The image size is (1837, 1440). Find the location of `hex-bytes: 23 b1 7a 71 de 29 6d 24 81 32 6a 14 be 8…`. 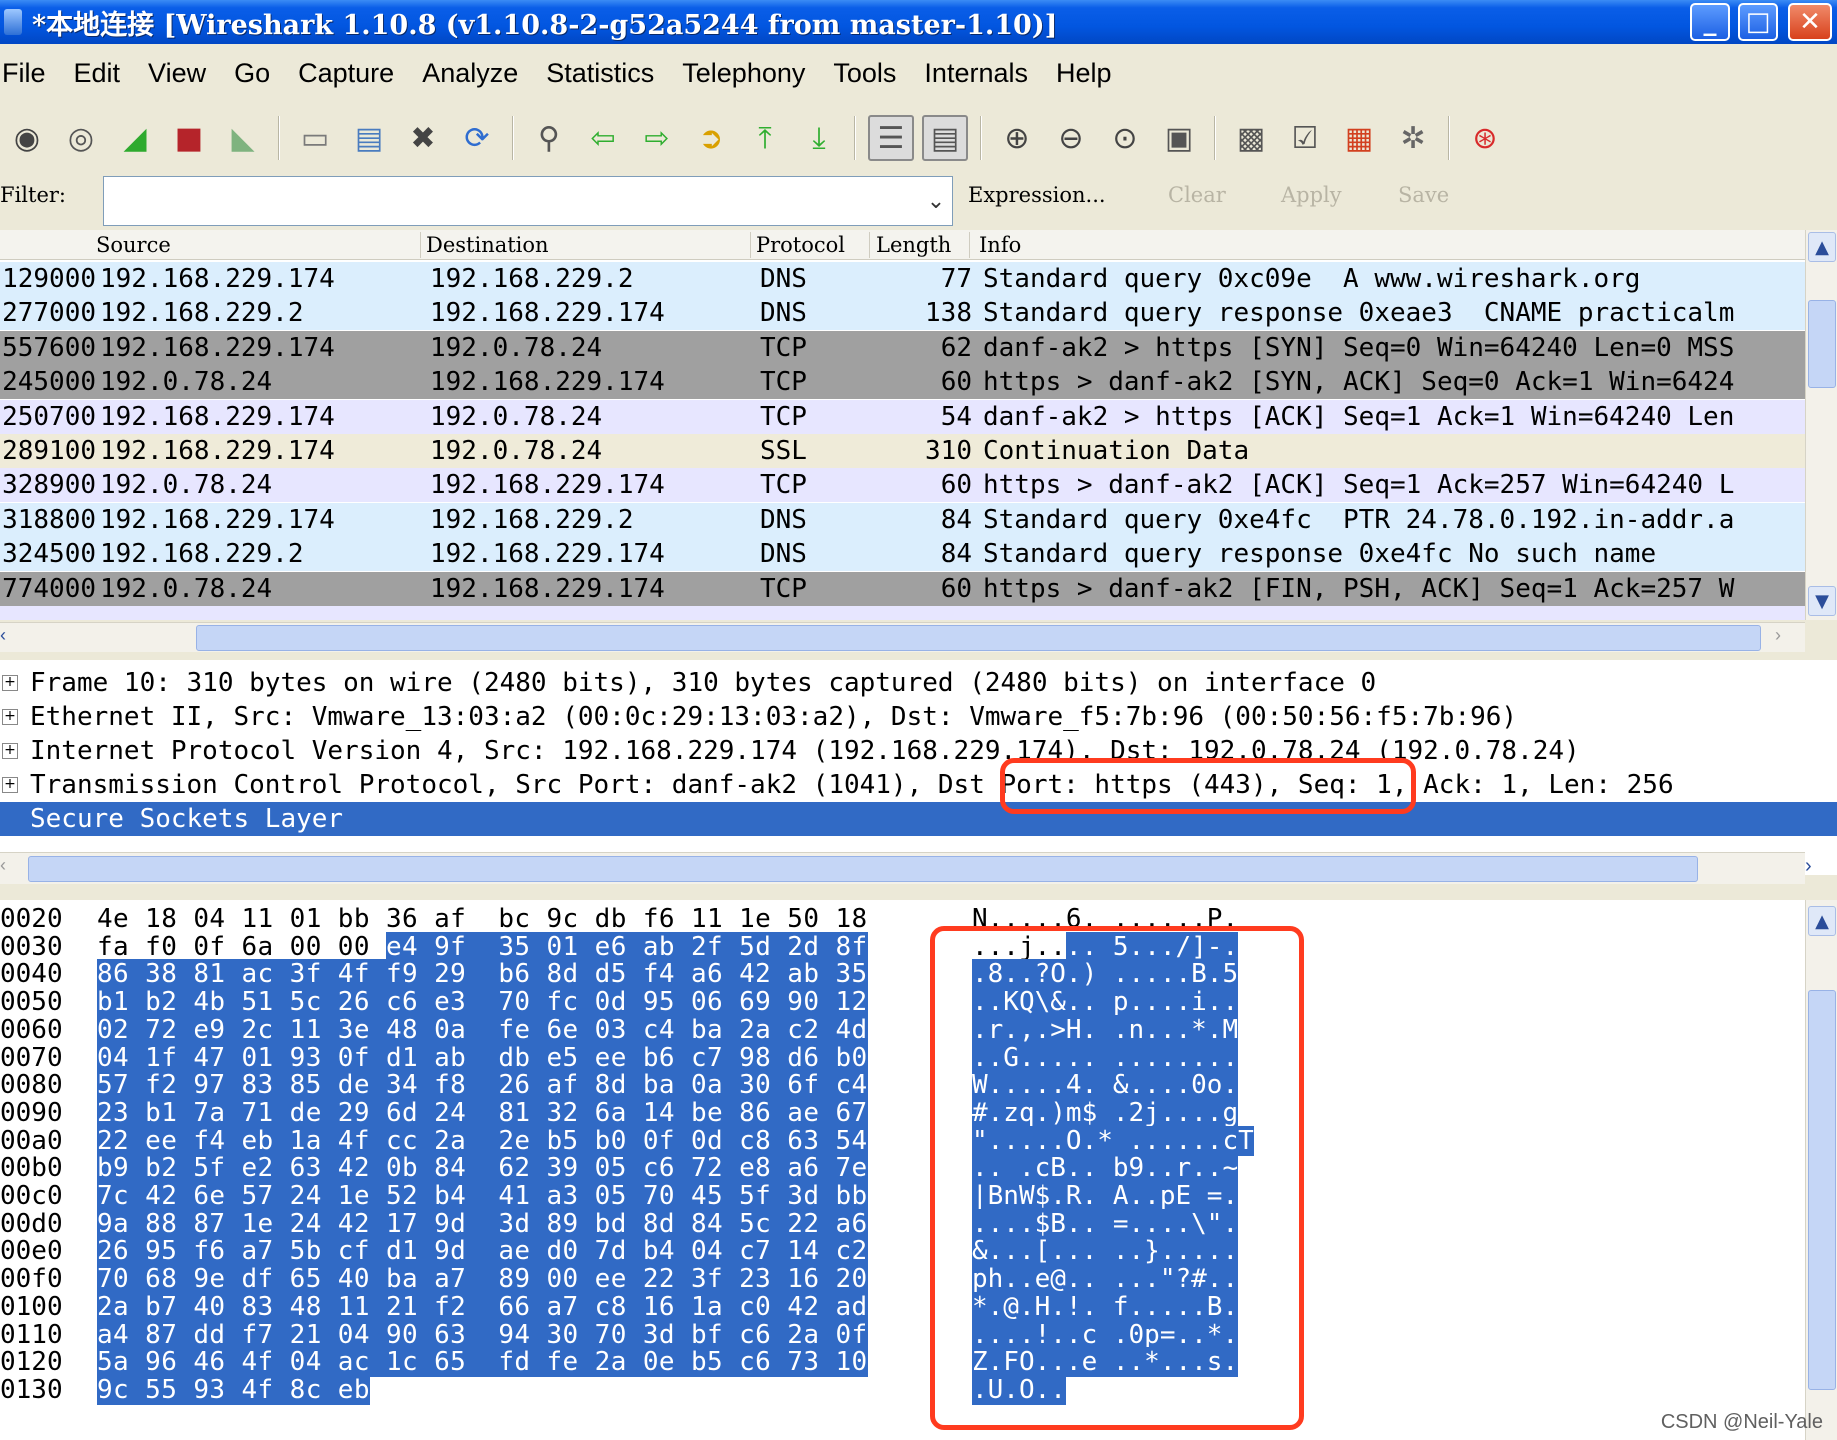

hex-bytes: 23 b1 7a 71 de 29 6d 24 81 32 6a 14 be 8… is located at coordinates (508, 1112).